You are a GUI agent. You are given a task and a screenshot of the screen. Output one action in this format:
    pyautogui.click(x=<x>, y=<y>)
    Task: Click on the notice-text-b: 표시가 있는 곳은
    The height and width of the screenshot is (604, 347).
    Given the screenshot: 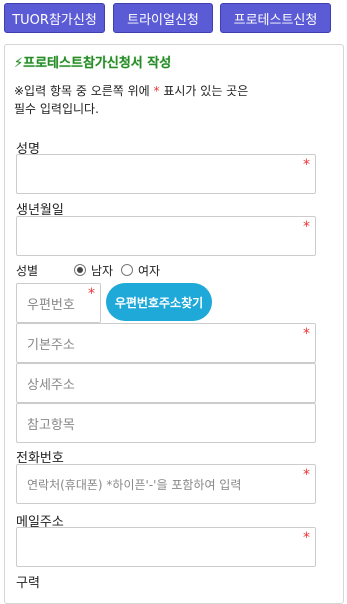 What is the action you would take?
    pyautogui.click(x=204, y=91)
    